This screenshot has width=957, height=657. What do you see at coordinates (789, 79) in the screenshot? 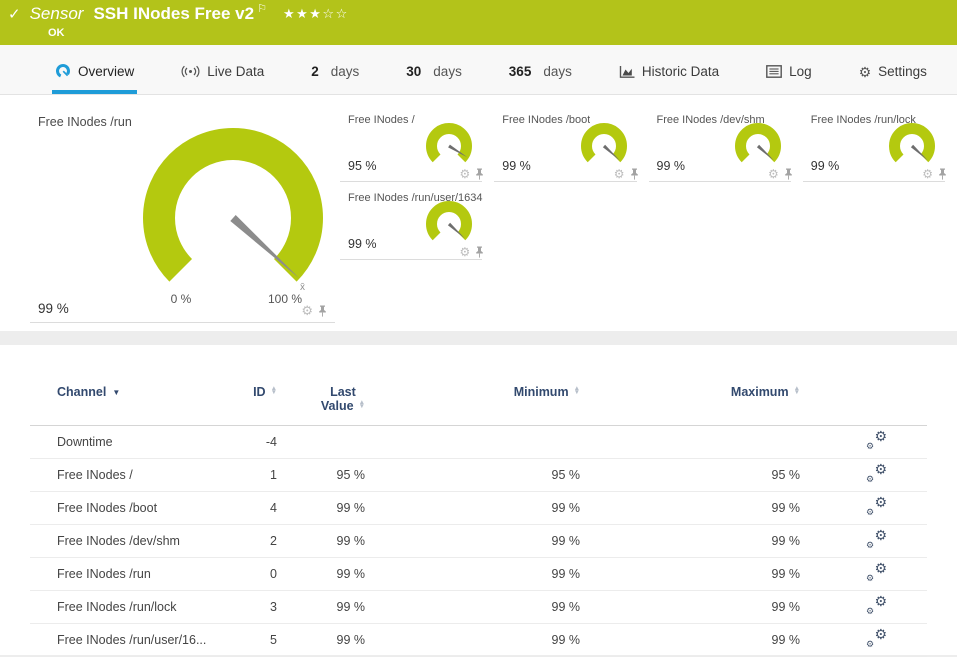
I see `tab-log: Log` at bounding box center [789, 79].